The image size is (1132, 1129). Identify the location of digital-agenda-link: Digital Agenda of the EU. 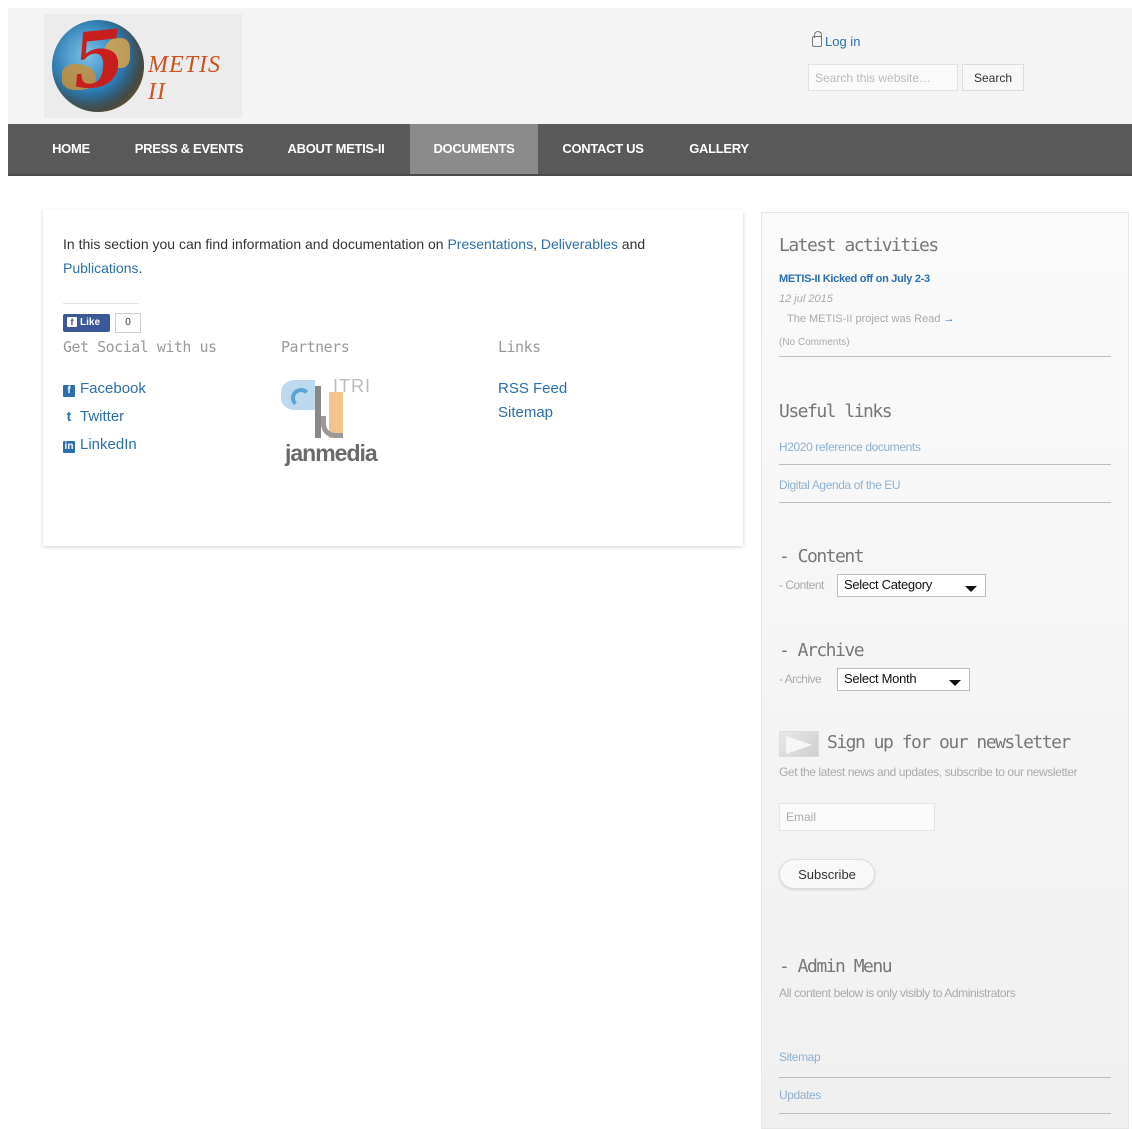
(840, 485).